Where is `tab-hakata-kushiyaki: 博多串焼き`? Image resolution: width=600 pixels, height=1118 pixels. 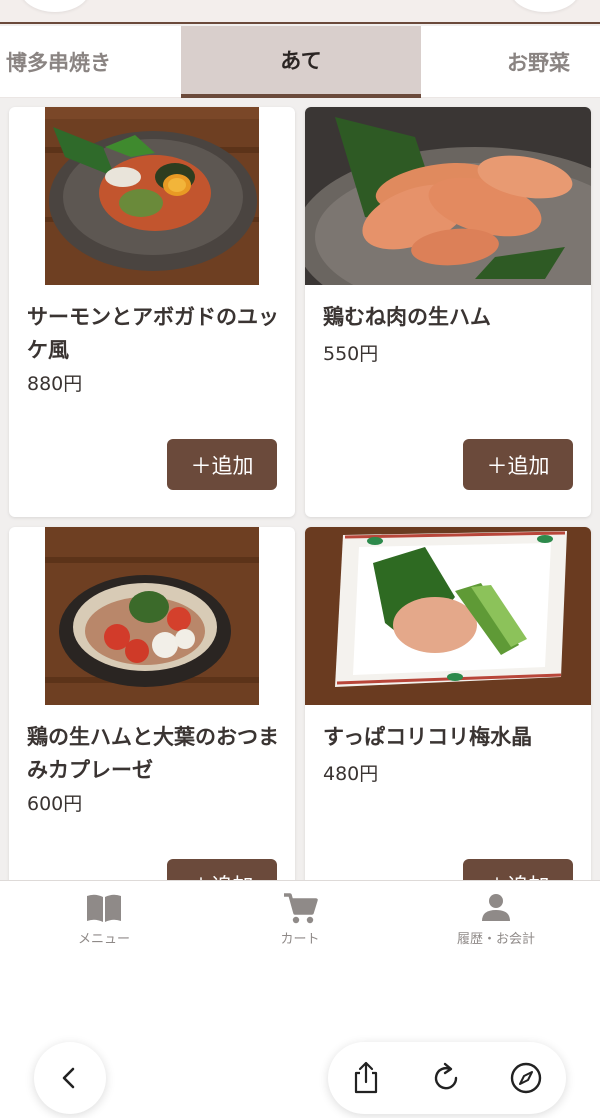 tab-hakata-kushiyaki: 博多串焼き is located at coordinates (58, 62).